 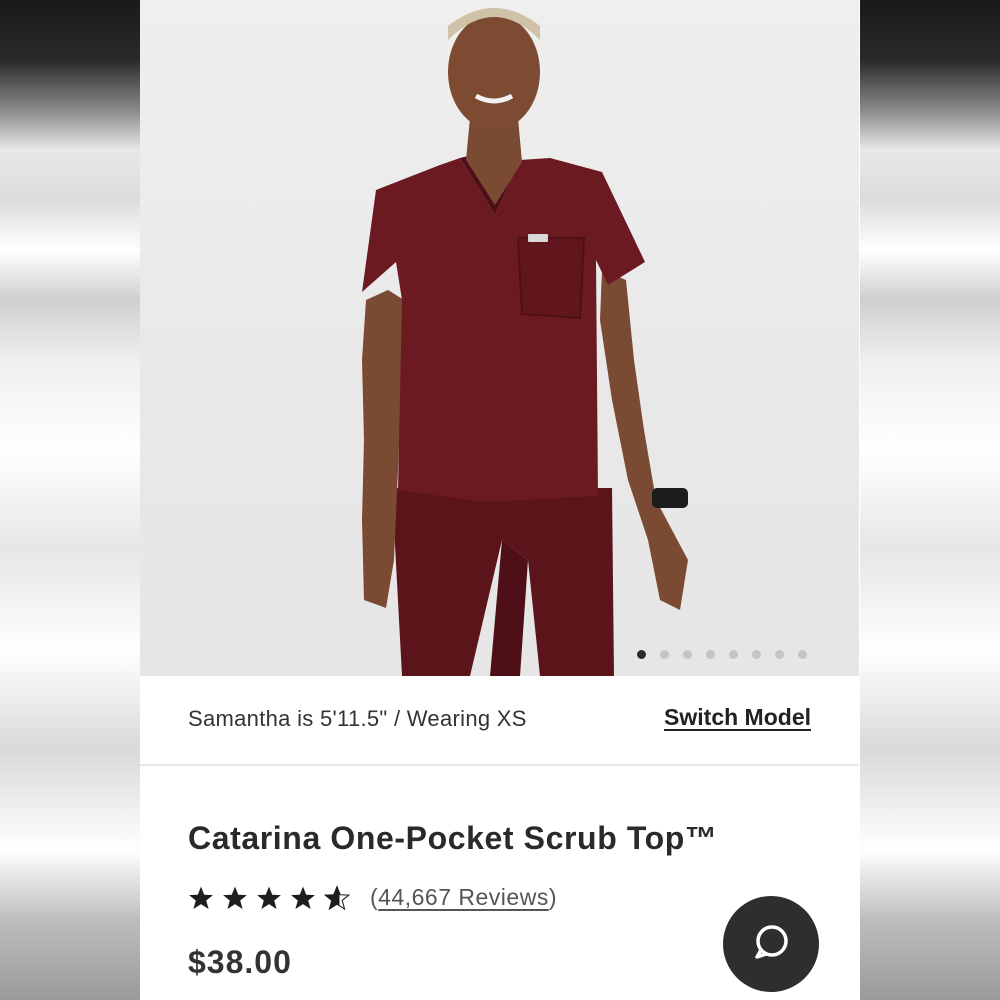 I want to click on half-star-icon, so click(x=337, y=897).